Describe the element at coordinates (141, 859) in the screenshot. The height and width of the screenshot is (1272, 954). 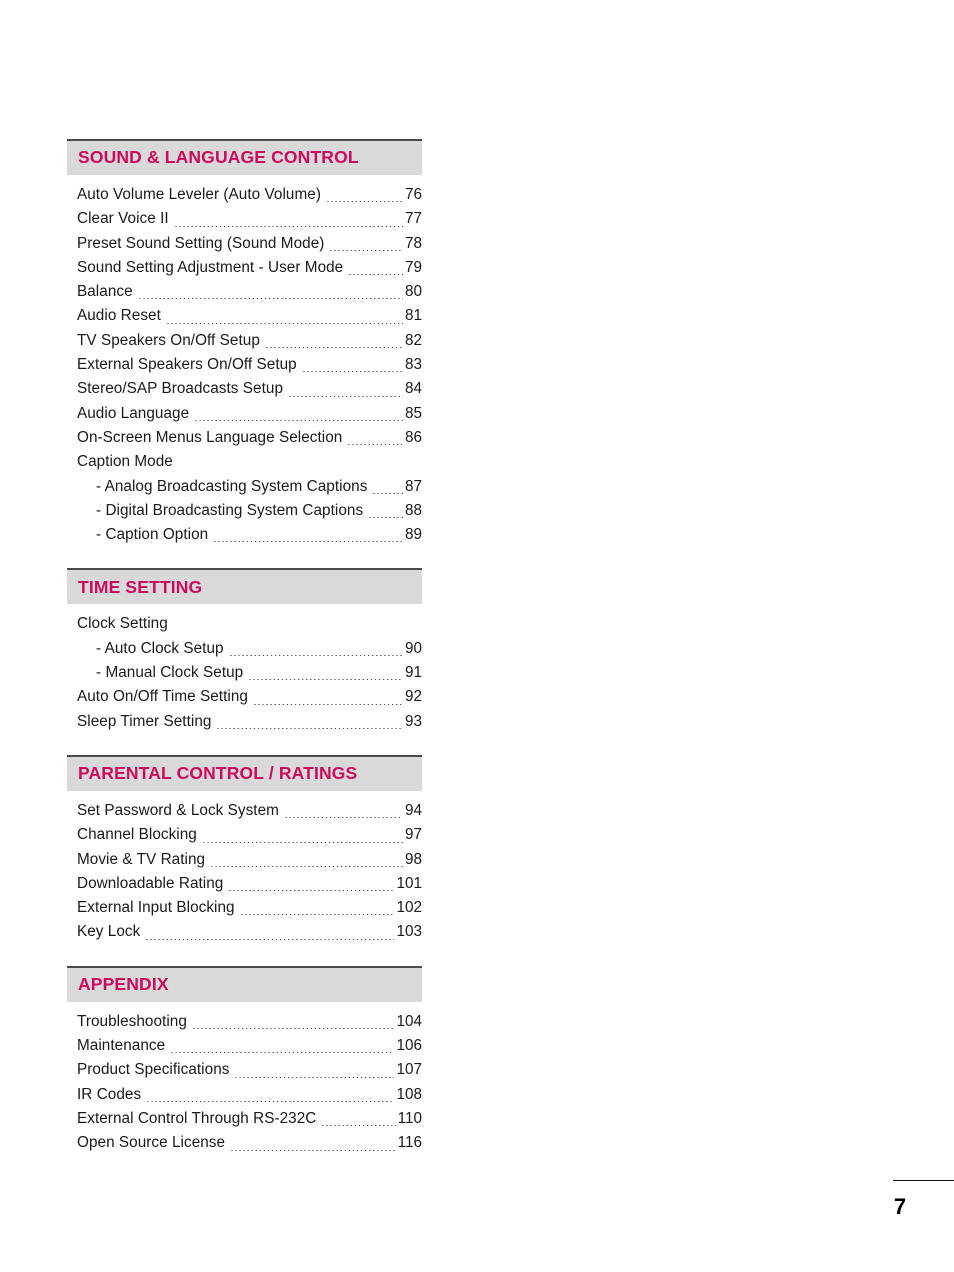
I see `toc-entry-label: Movie & TV Rating` at that location.